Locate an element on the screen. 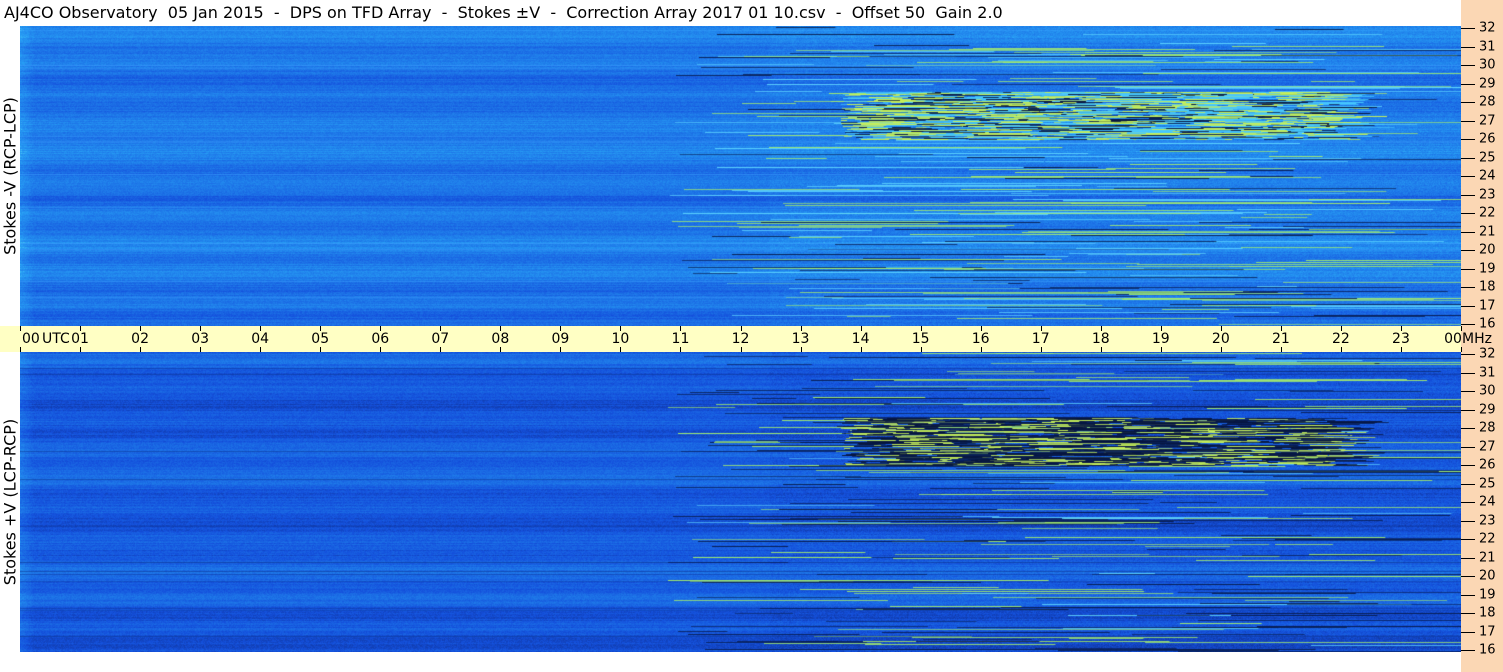 Image resolution: width=1503 pixels, height=672 pixels. time-tick-label: 03 is located at coordinates (200, 339).